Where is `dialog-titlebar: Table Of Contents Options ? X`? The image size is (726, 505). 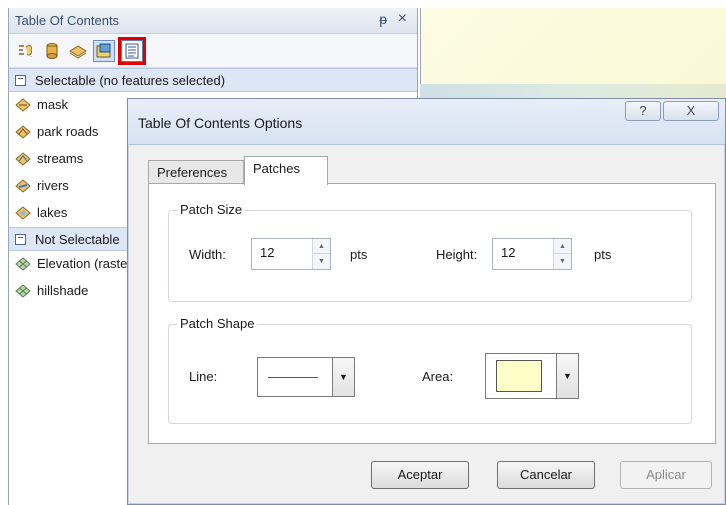
dialog-titlebar: Table Of Contents Options ? X is located at coordinates (426, 122).